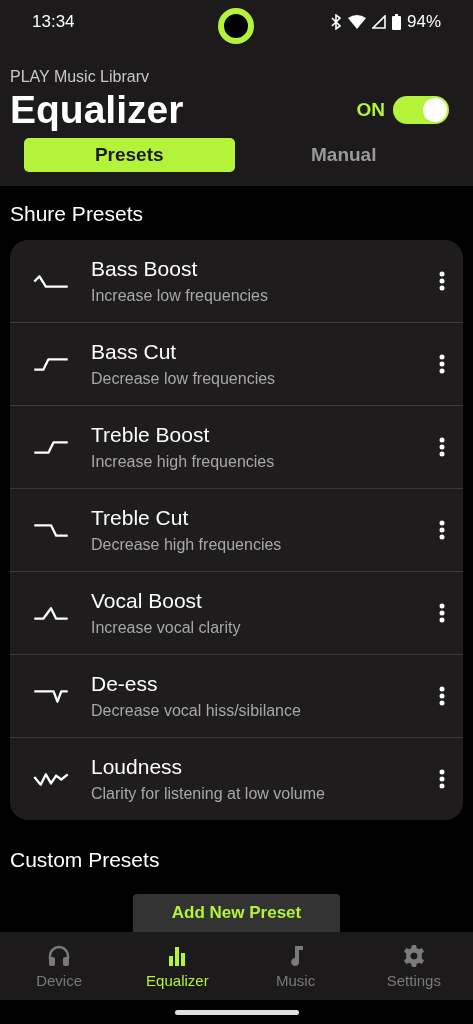 The height and width of the screenshot is (1024, 473). I want to click on ring-icon, so click(236, 26).